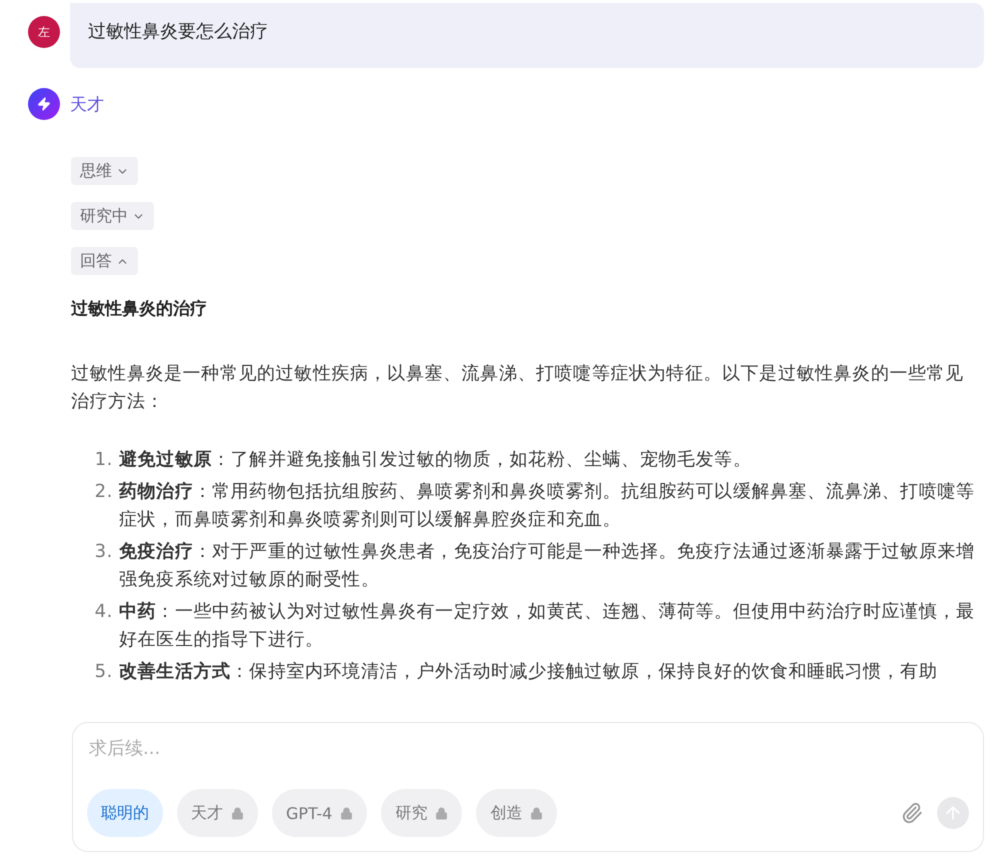 The height and width of the screenshot is (858, 1000). Describe the element at coordinates (217, 813) in the screenshot. I see `model-chip: 天才` at that location.